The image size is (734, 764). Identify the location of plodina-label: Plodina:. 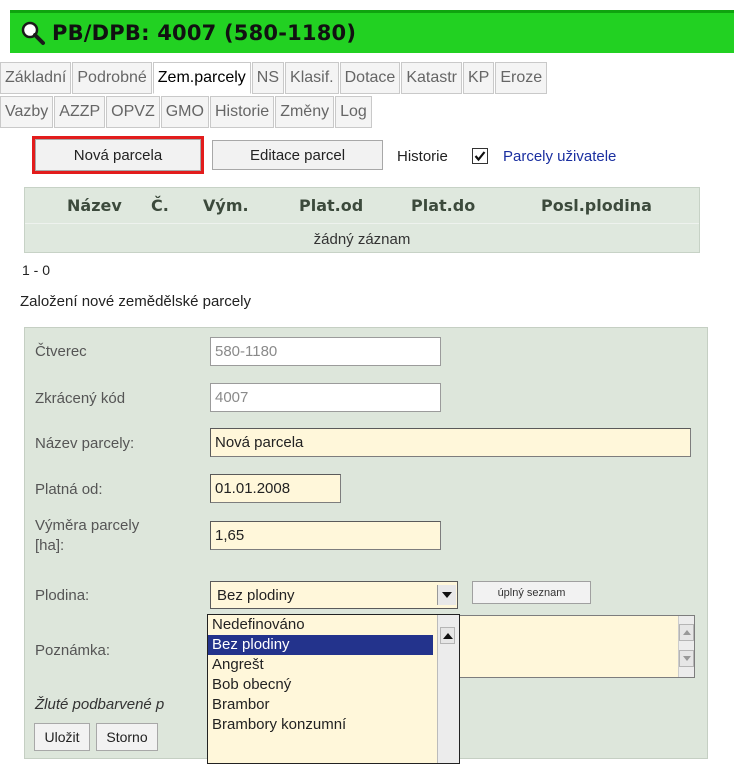
(62, 595).